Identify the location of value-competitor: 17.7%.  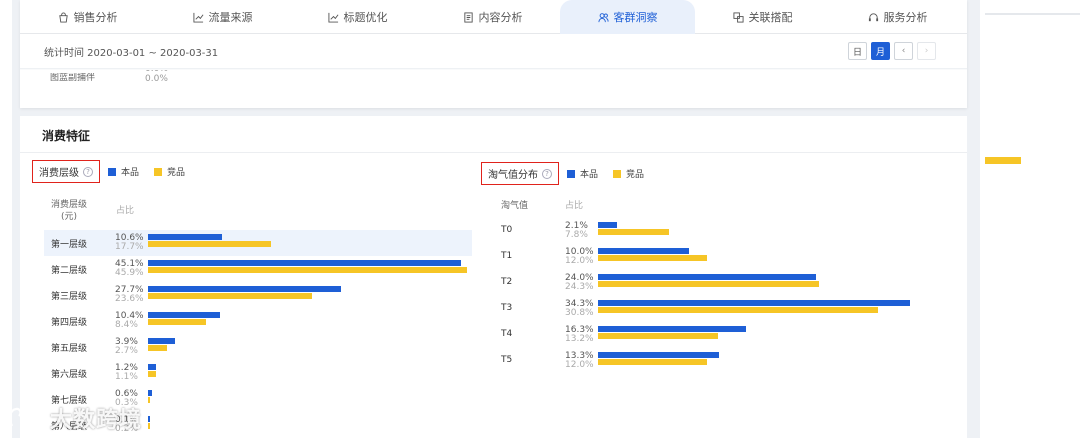
(129, 247).